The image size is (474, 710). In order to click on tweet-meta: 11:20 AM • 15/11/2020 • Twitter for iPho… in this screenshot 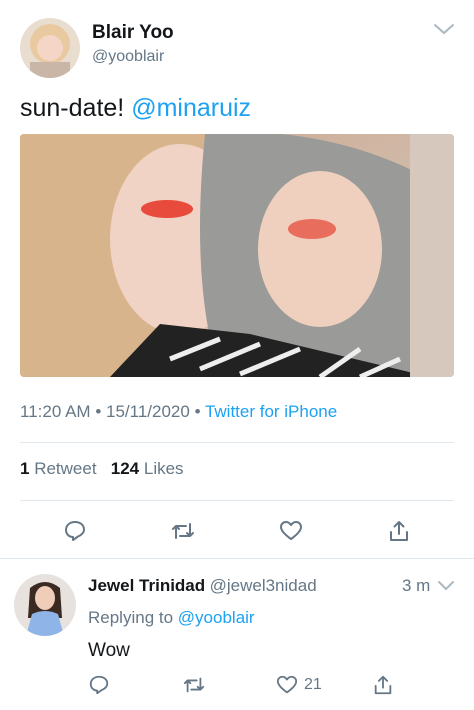, I will do `click(178, 412)`.